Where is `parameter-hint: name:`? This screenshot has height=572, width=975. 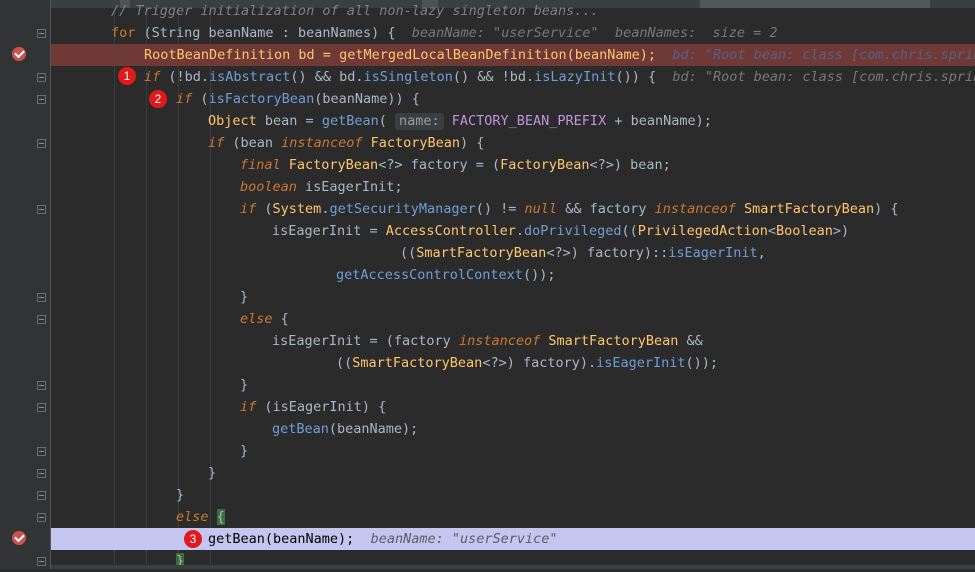
parameter-hint: name: is located at coordinates (419, 121).